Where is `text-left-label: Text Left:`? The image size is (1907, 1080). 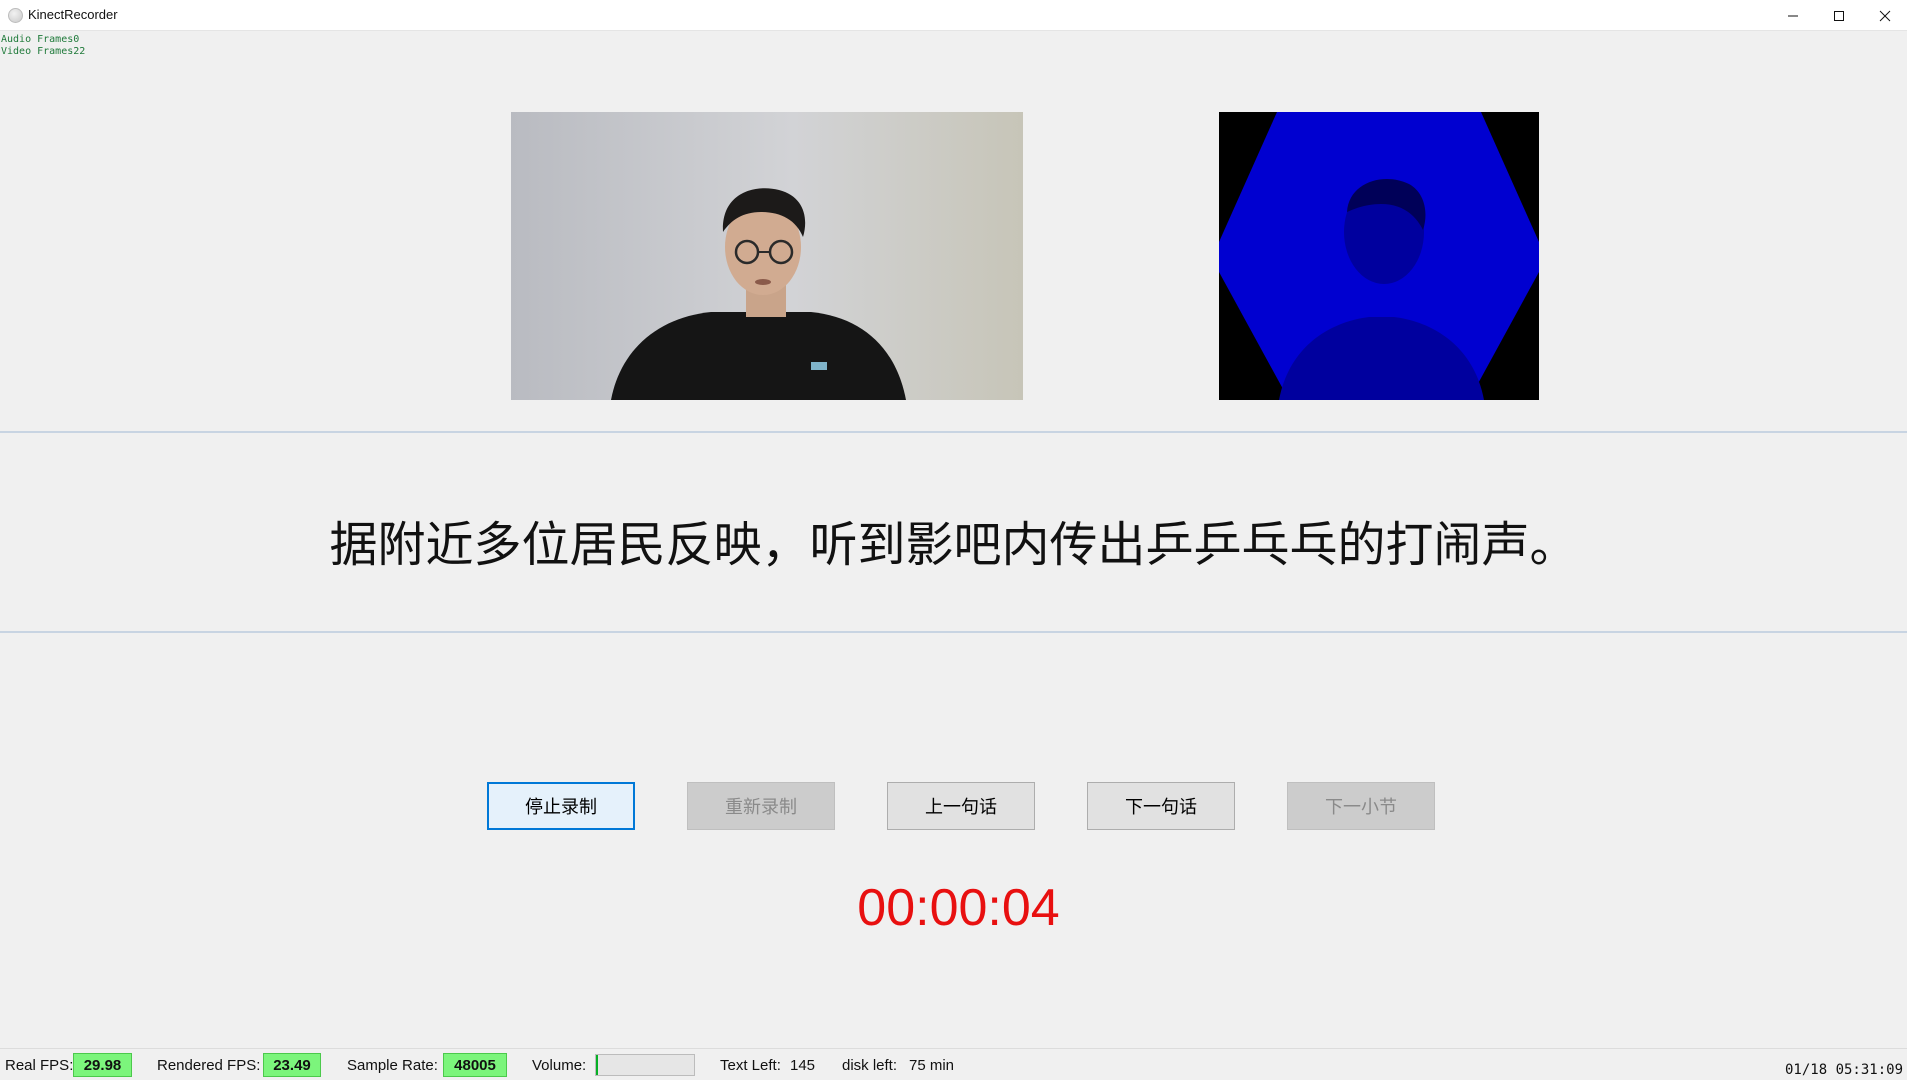
text-left-label: Text Left: is located at coordinates (750, 1065).